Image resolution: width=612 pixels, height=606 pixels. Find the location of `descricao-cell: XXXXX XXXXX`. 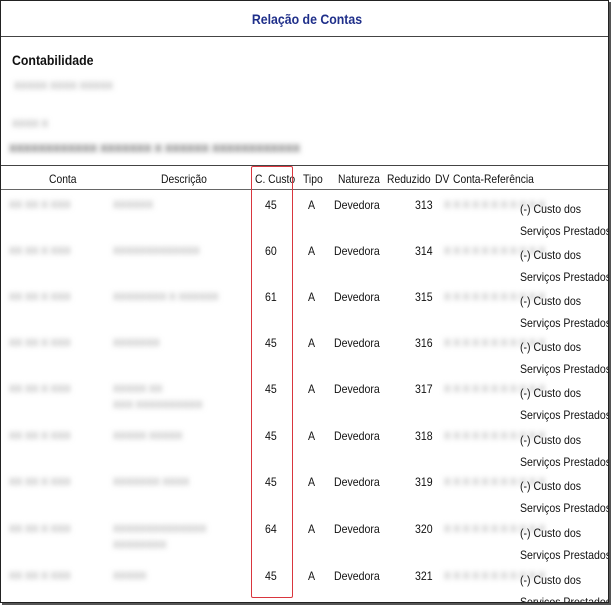

descricao-cell: XXXXX XXXXX is located at coordinates (148, 436).